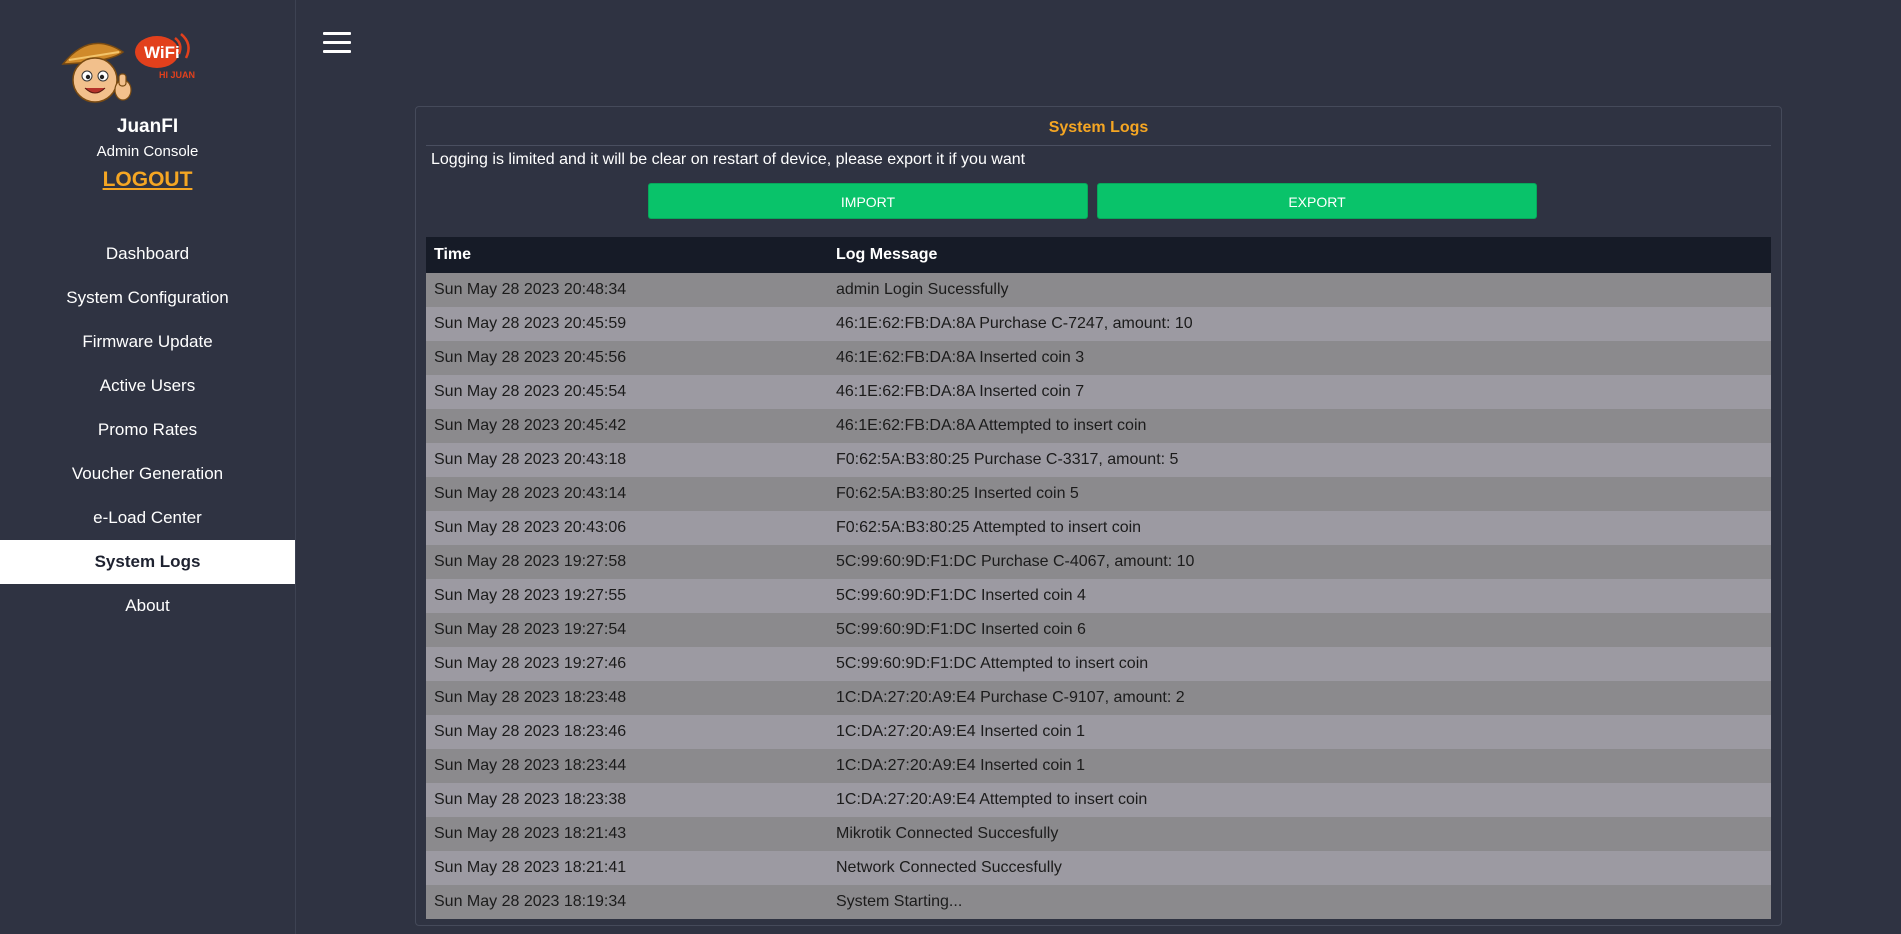 The image size is (1901, 934). What do you see at coordinates (1299, 255) in the screenshot?
I see `column-header-log-message: Log Message` at bounding box center [1299, 255].